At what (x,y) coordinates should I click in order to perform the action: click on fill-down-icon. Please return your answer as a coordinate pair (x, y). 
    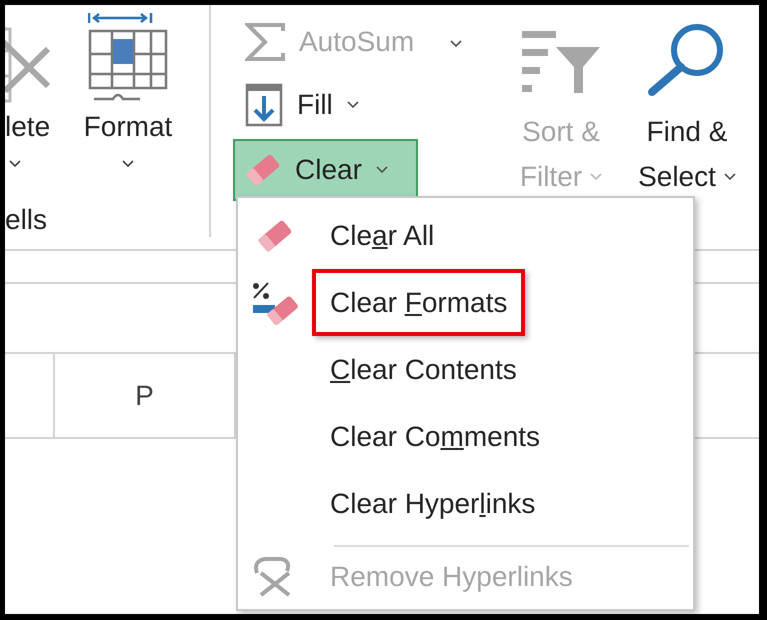
    Looking at the image, I should click on (264, 105).